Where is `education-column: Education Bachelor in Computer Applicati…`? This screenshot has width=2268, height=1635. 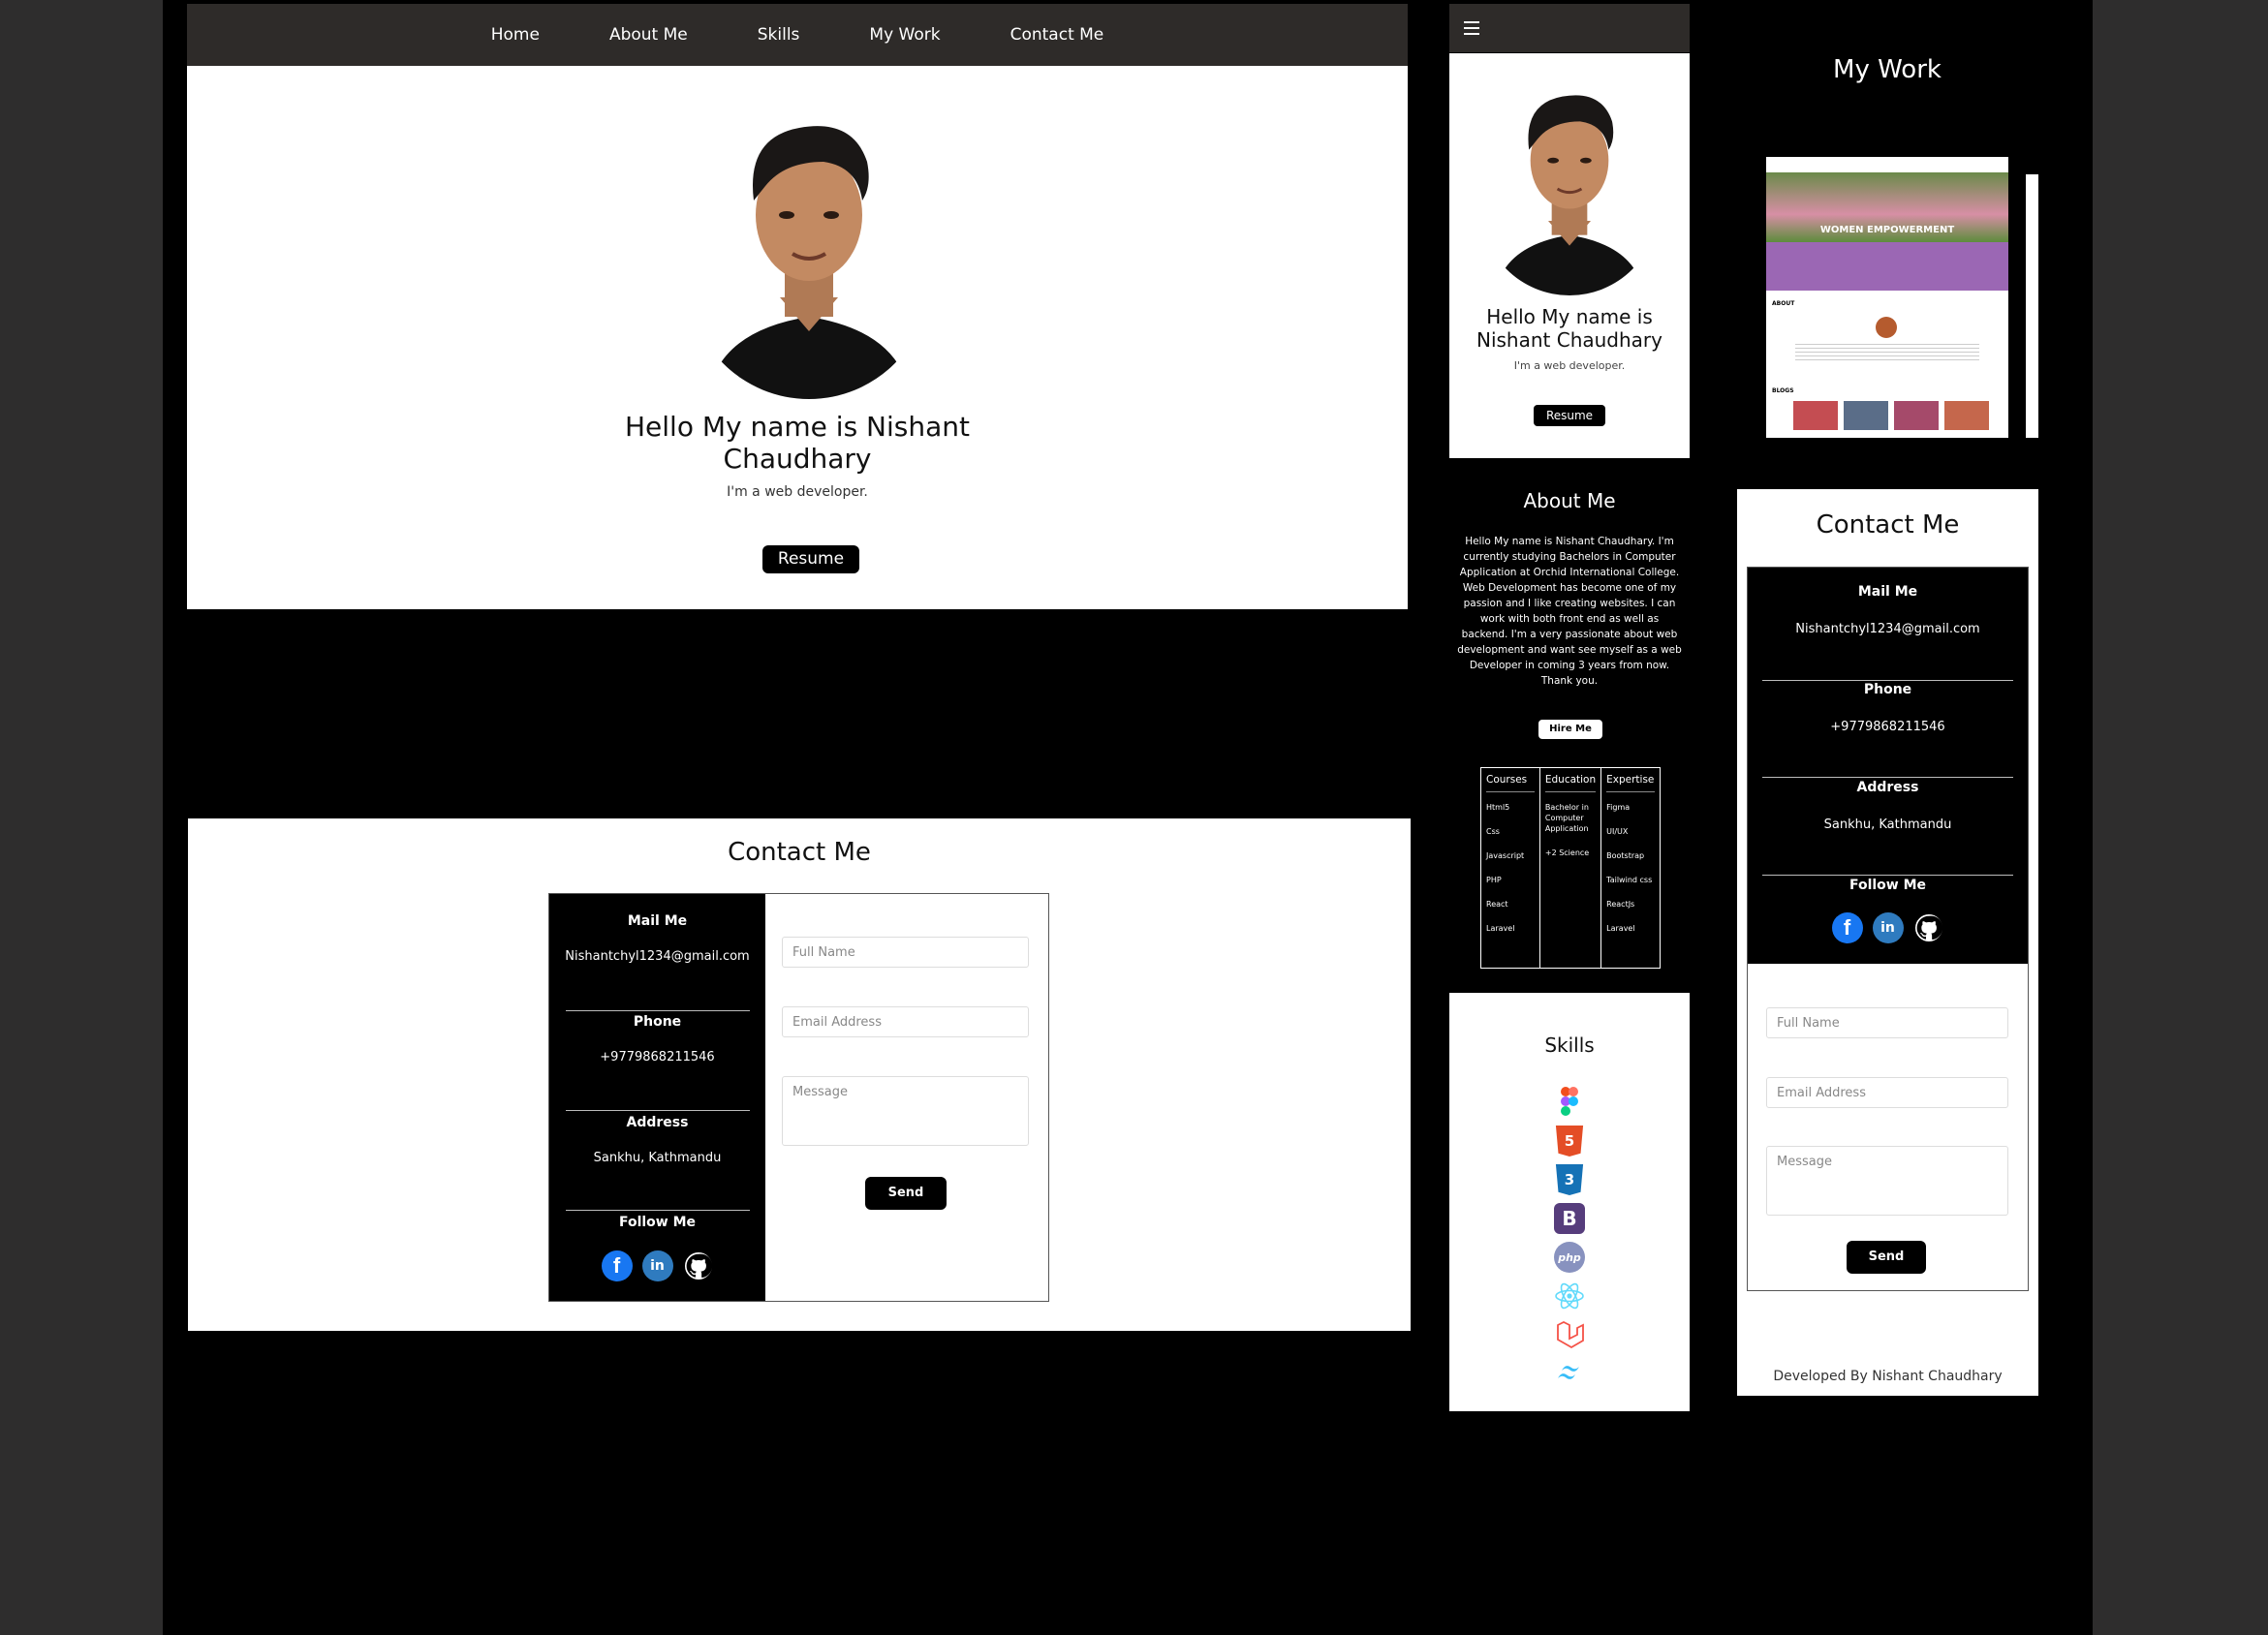 education-column: Education Bachelor in Computer Applicati… is located at coordinates (1571, 868).